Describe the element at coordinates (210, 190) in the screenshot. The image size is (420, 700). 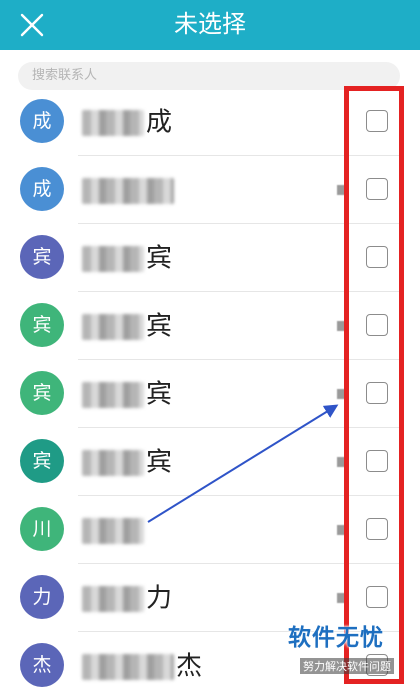
I see `contact-row: 成` at that location.